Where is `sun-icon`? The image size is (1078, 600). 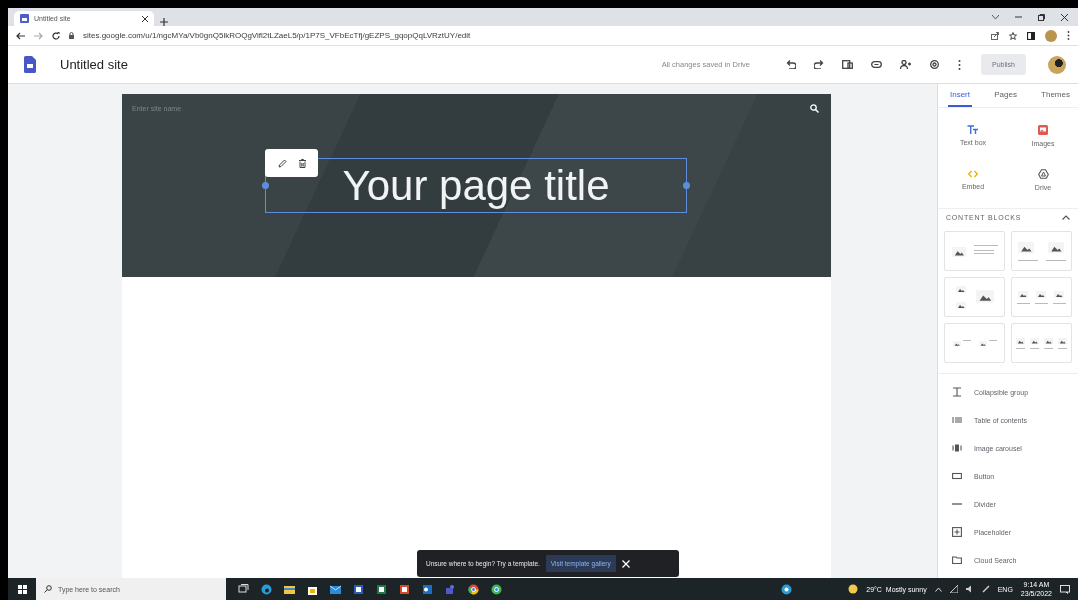 sun-icon is located at coordinates (853, 589).